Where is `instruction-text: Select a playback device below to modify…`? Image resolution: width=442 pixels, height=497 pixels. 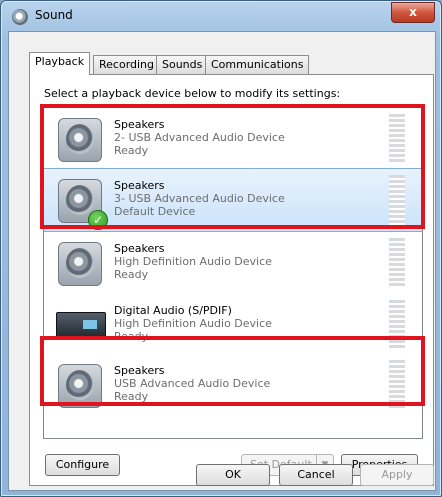
instruction-text: Select a playback device below to modify… is located at coordinates (192, 93).